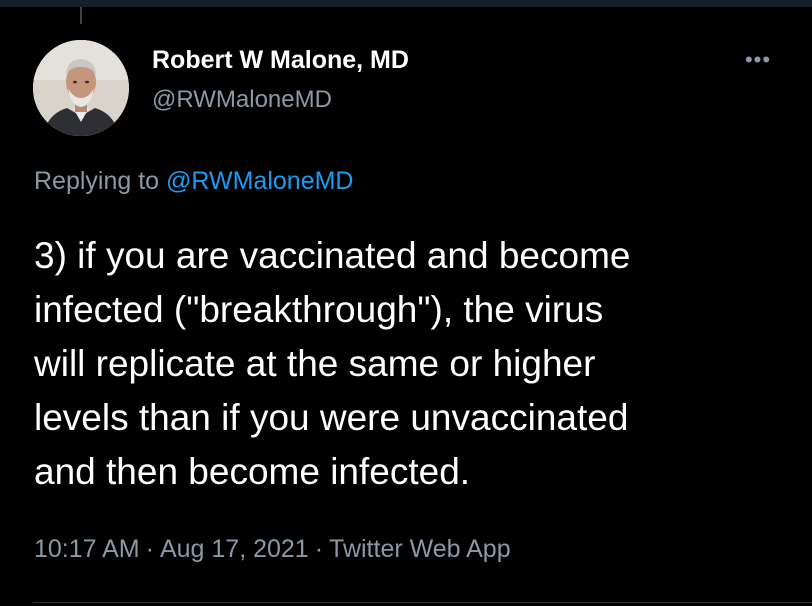 Image resolution: width=812 pixels, height=606 pixels. I want to click on profile-photo-icon, so click(81, 88).